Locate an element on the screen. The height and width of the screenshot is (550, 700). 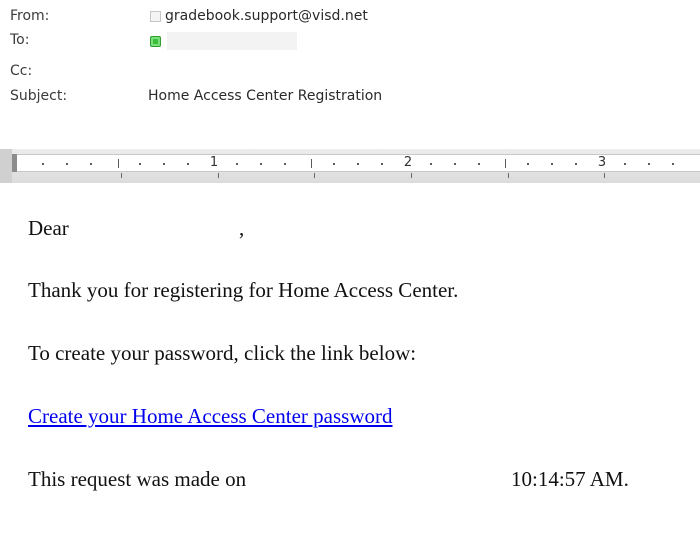
to-field is located at coordinates (223, 41).